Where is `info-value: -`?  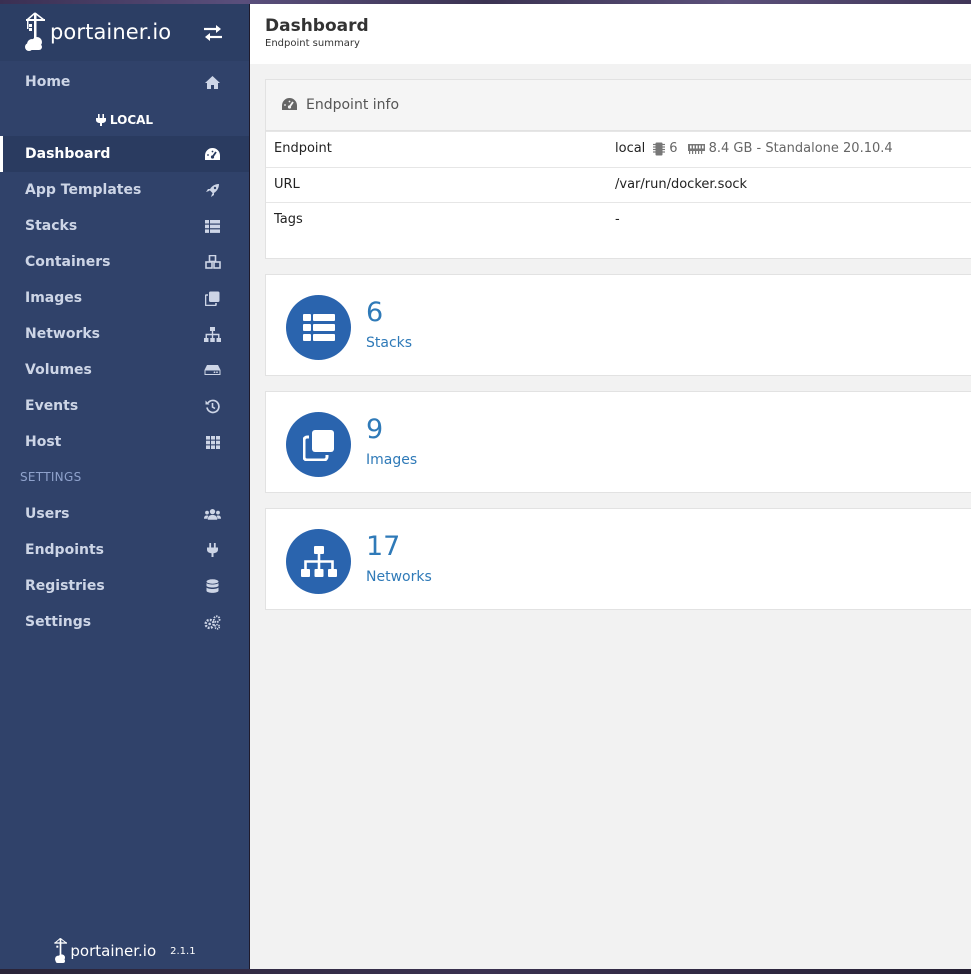
info-value: - is located at coordinates (617, 219).